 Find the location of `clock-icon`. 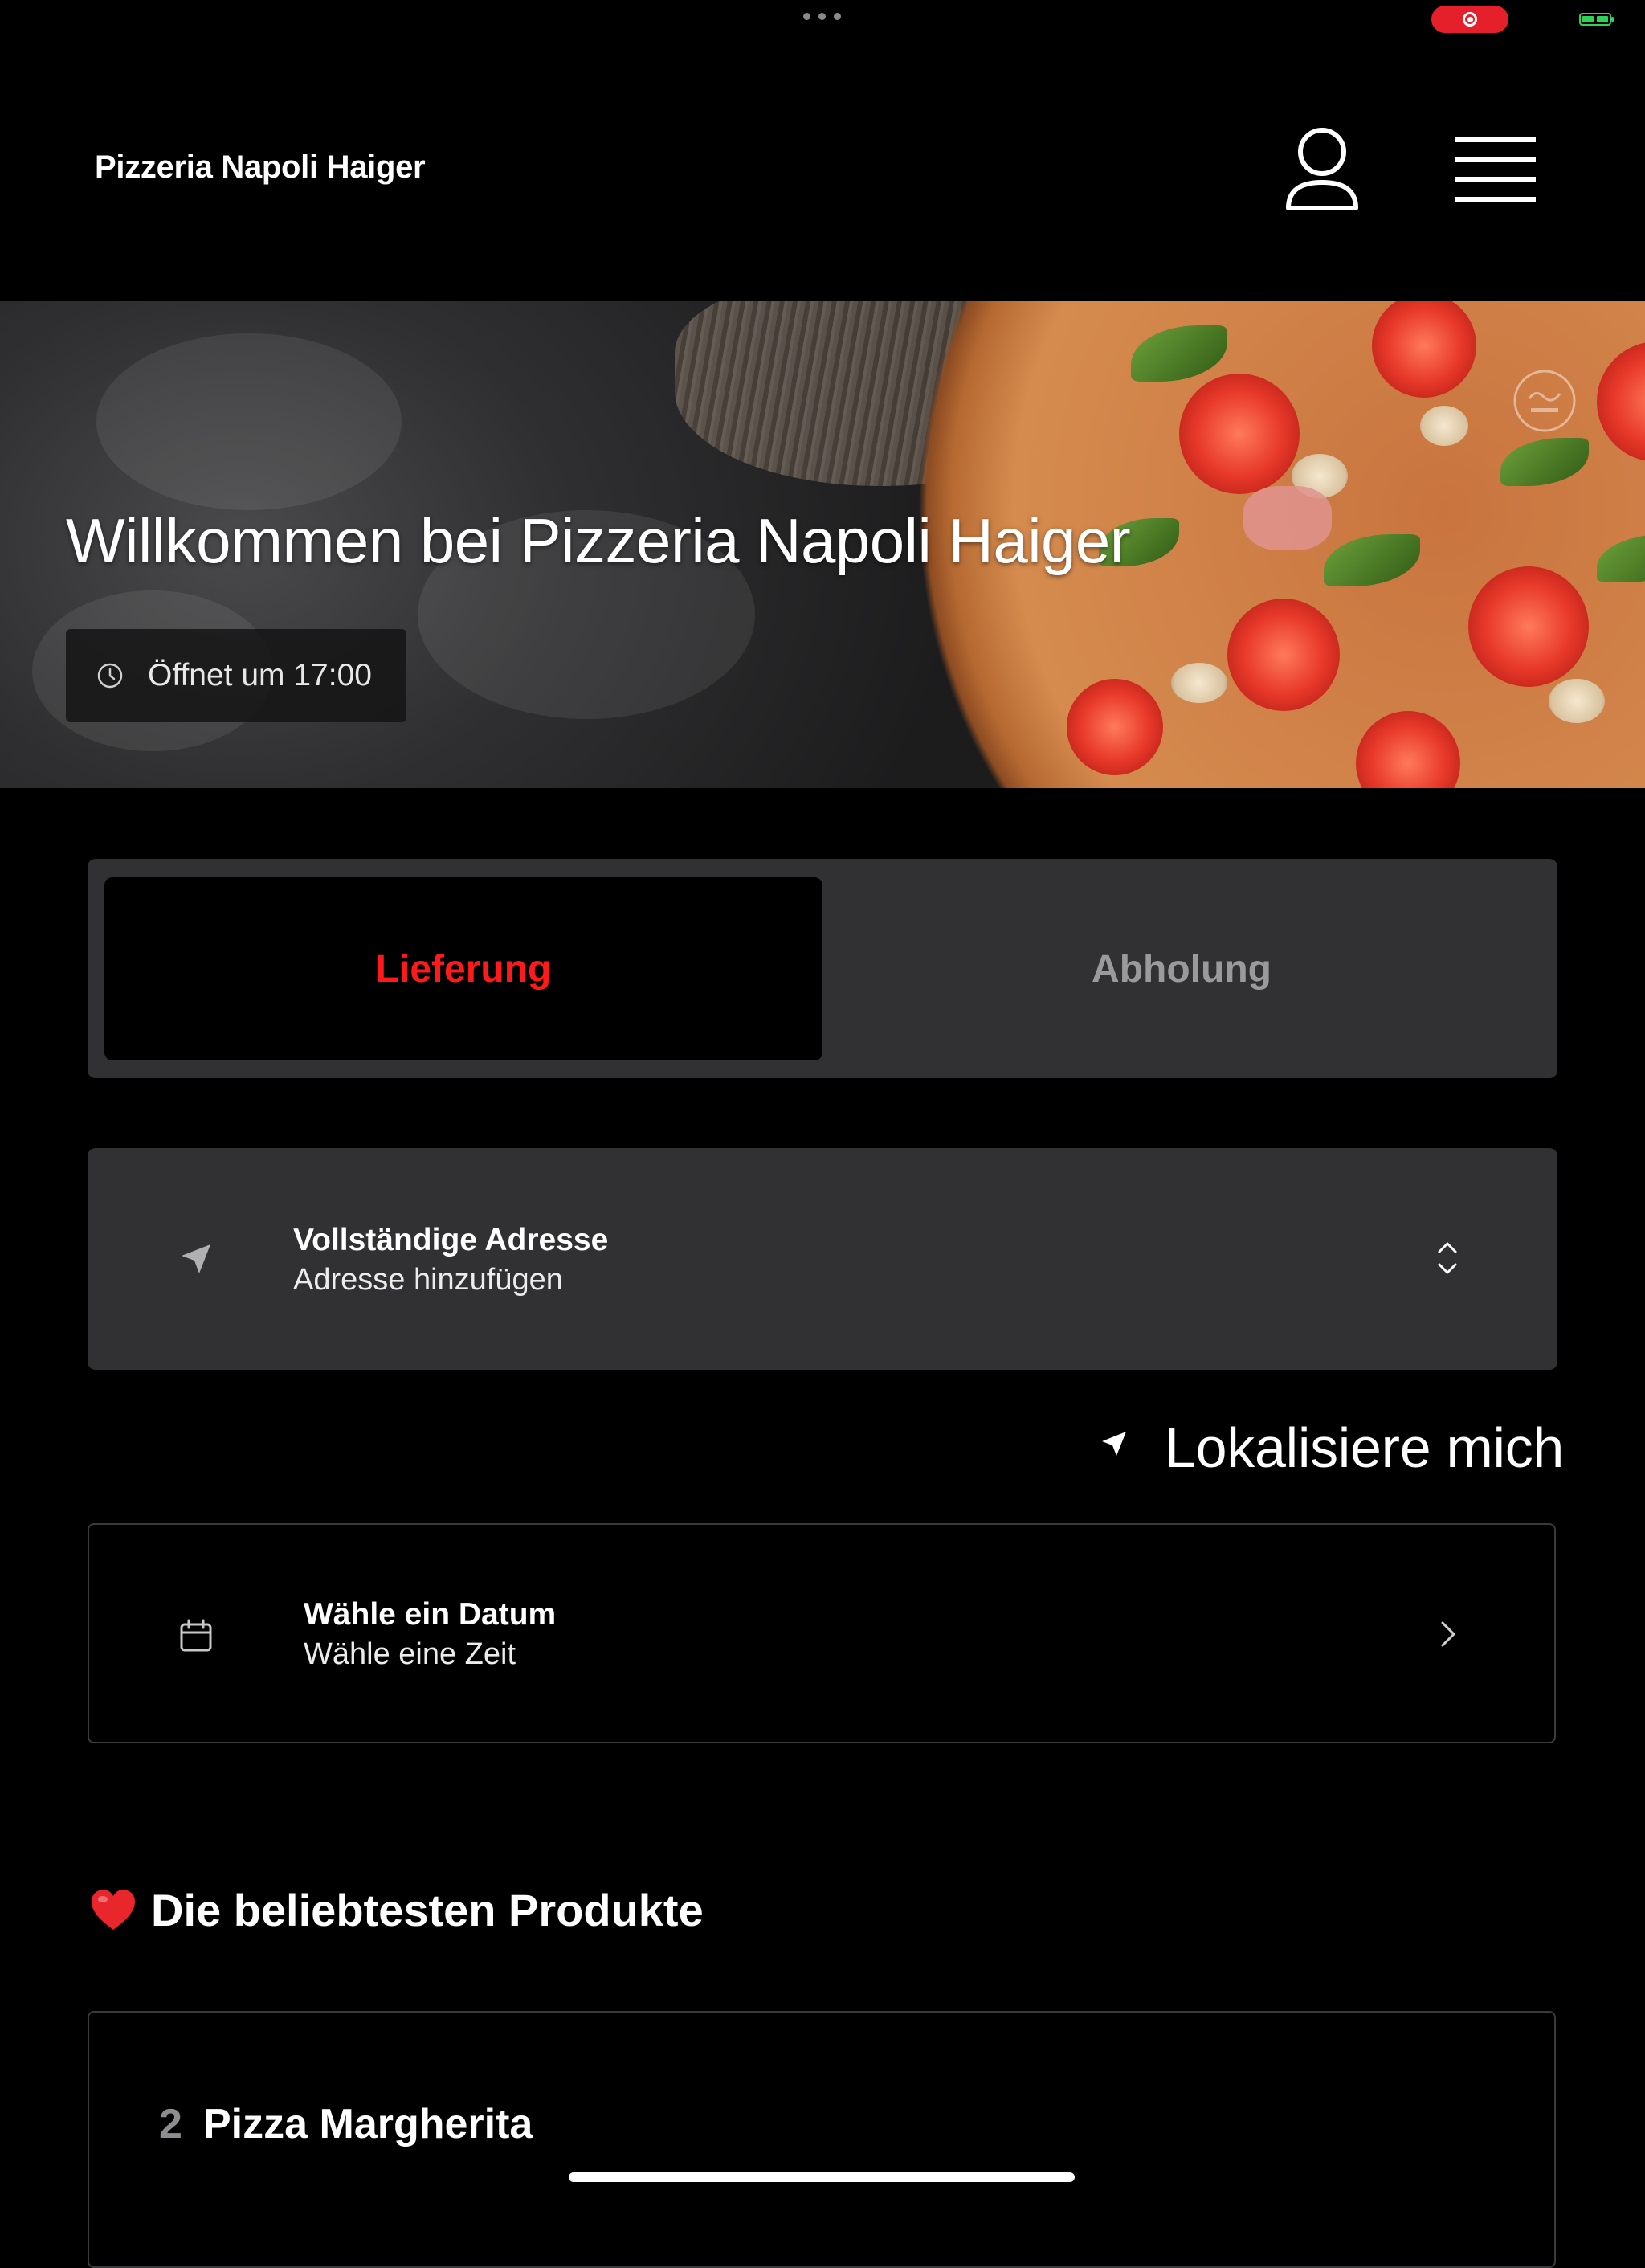

clock-icon is located at coordinates (110, 676).